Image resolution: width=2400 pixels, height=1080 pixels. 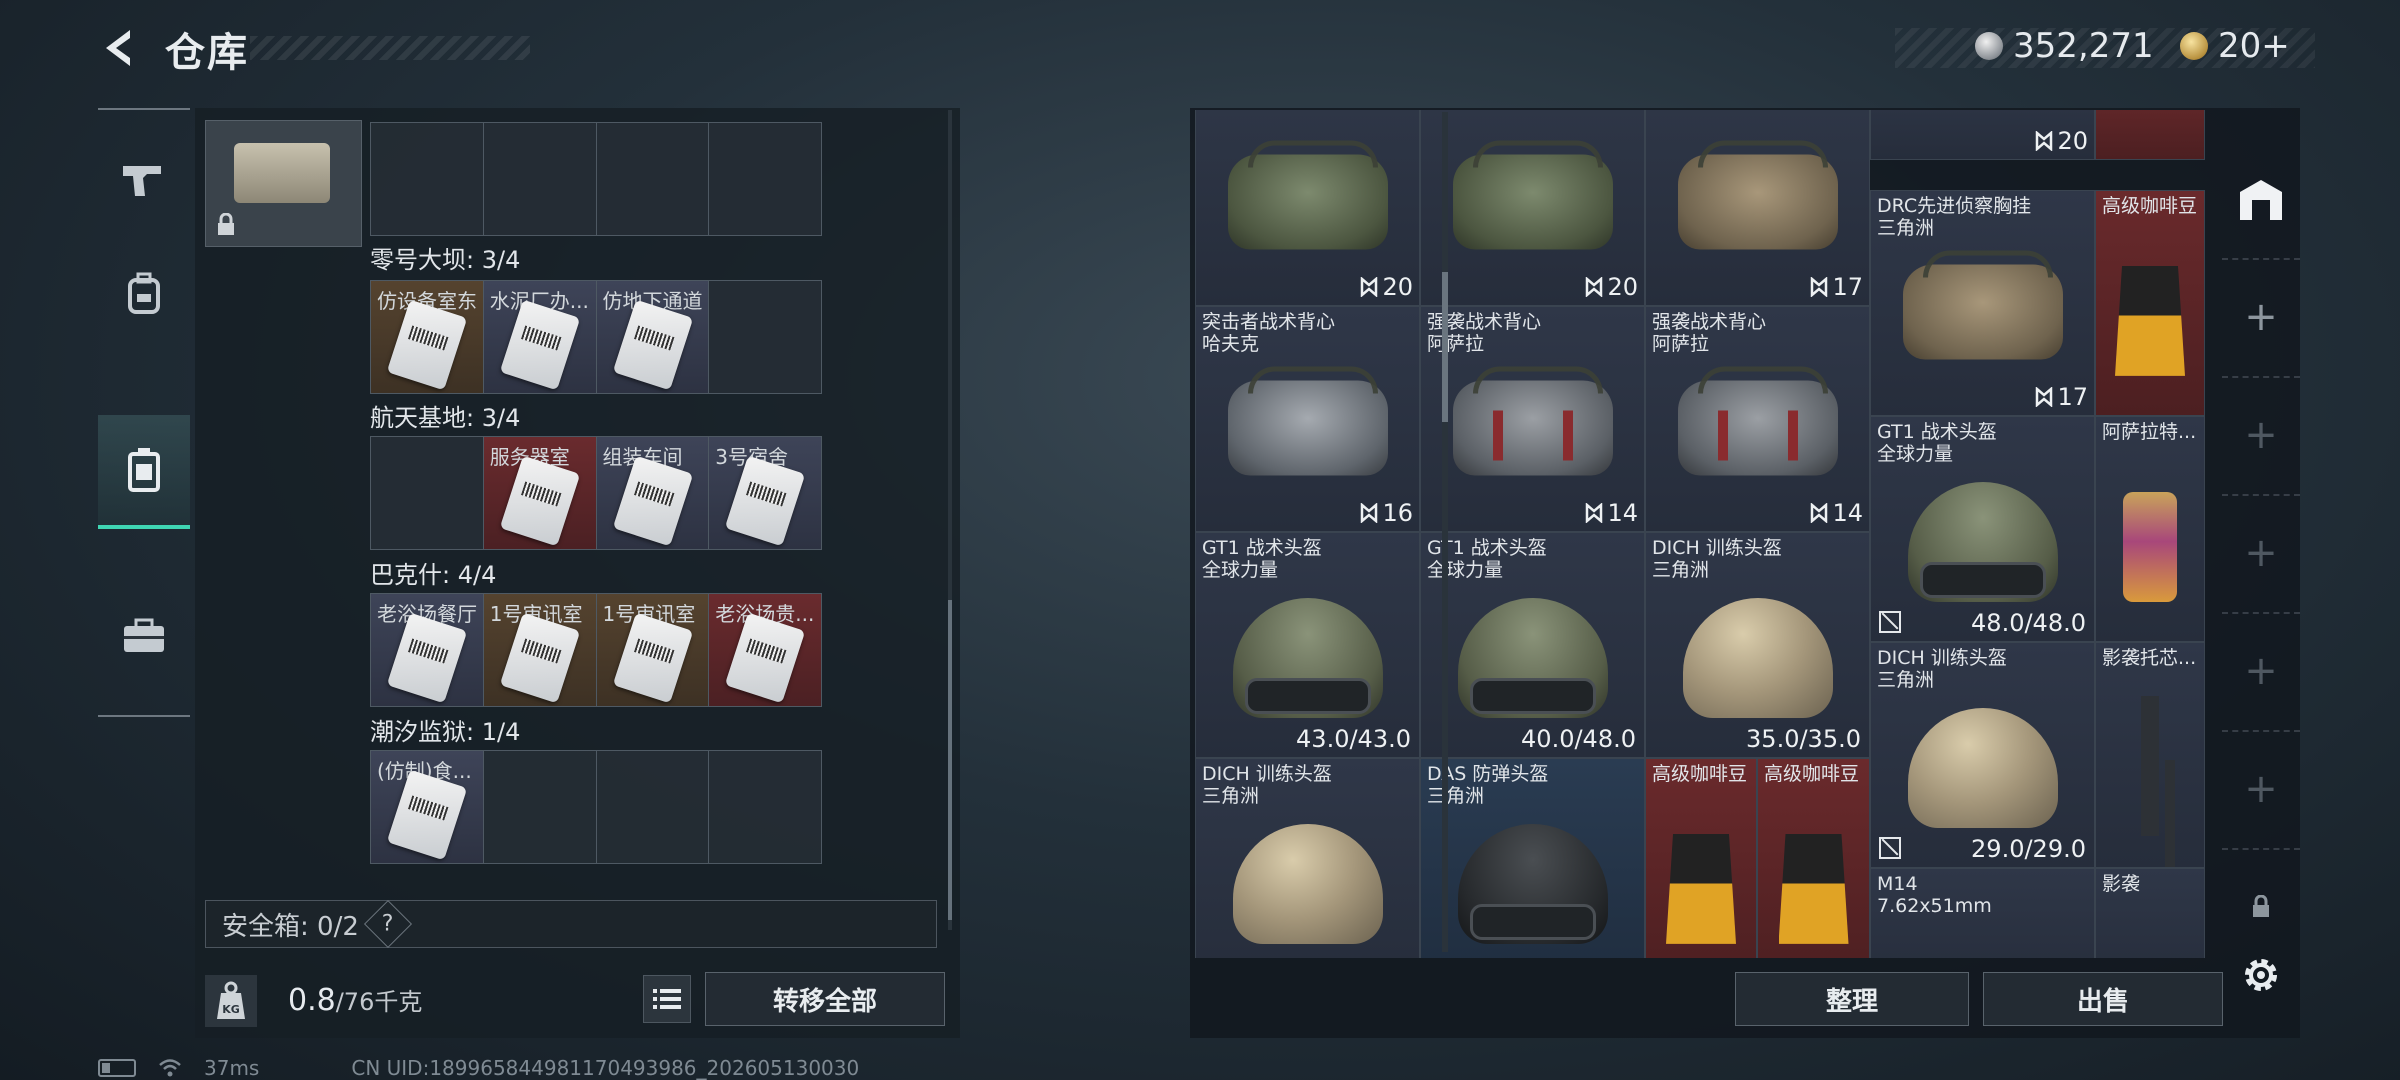 I want to click on nav-container, so click(x=144, y=472).